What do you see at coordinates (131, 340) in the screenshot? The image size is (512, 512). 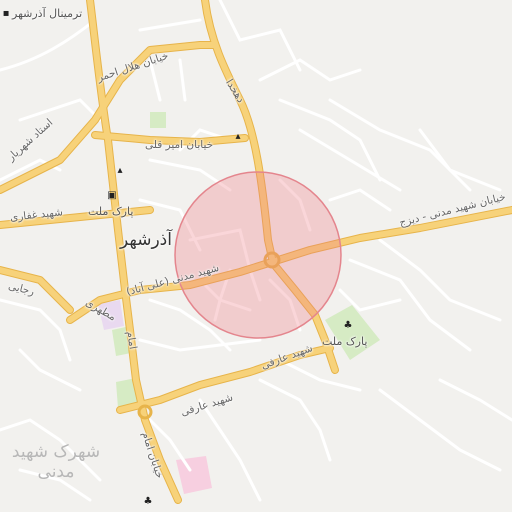 I see `label-imam: امام` at bounding box center [131, 340].